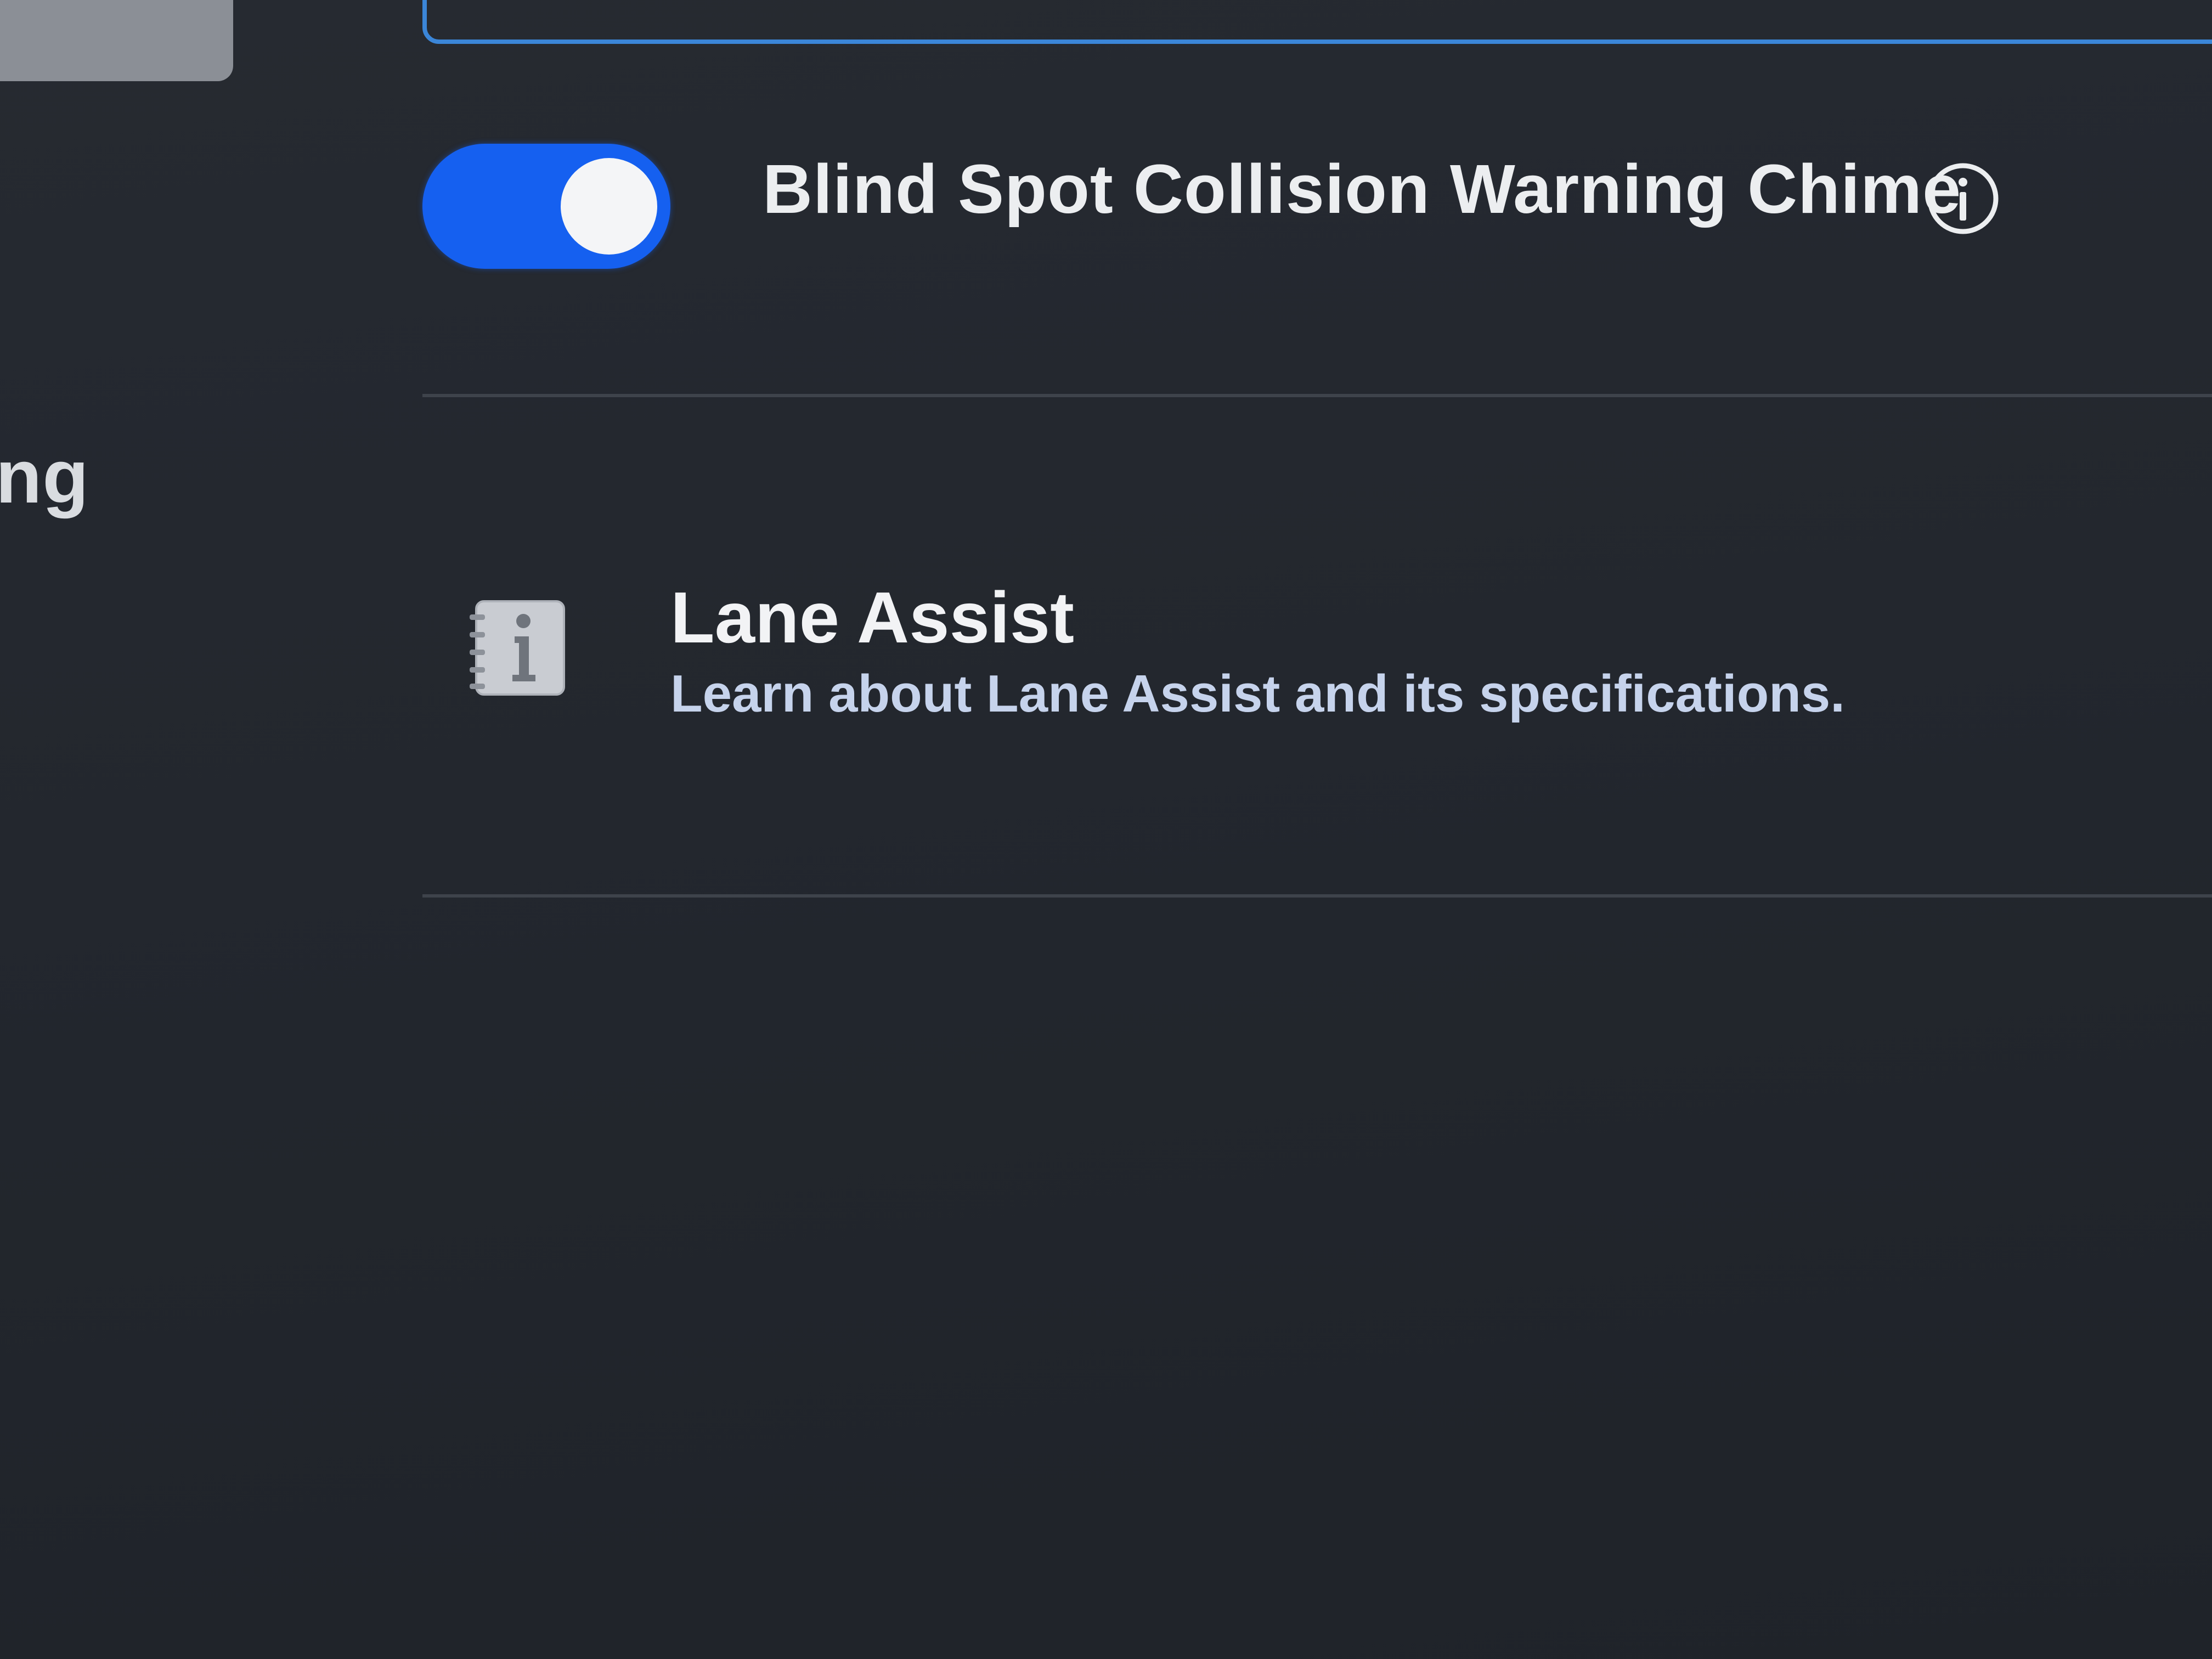 The height and width of the screenshot is (1659, 2212). What do you see at coordinates (1963, 198) in the screenshot?
I see `info-circle-icon` at bounding box center [1963, 198].